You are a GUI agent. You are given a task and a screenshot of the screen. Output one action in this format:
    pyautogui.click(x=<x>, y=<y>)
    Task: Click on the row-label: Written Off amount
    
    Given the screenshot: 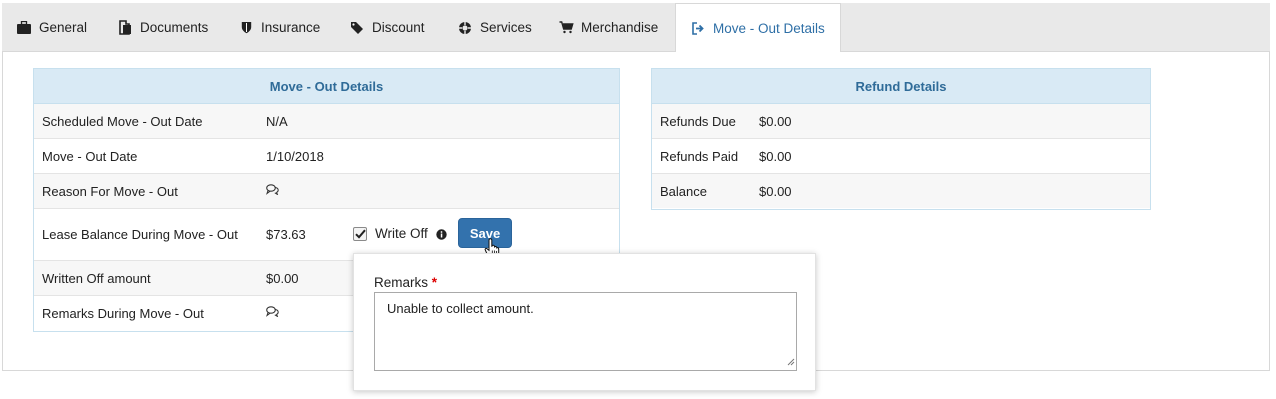 What is the action you would take?
    pyautogui.click(x=96, y=278)
    